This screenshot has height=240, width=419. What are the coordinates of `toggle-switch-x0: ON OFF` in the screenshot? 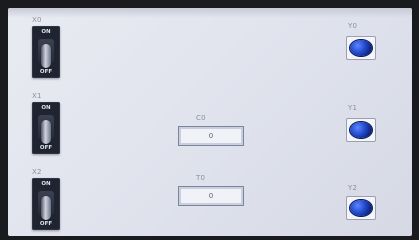 It's located at (46, 52).